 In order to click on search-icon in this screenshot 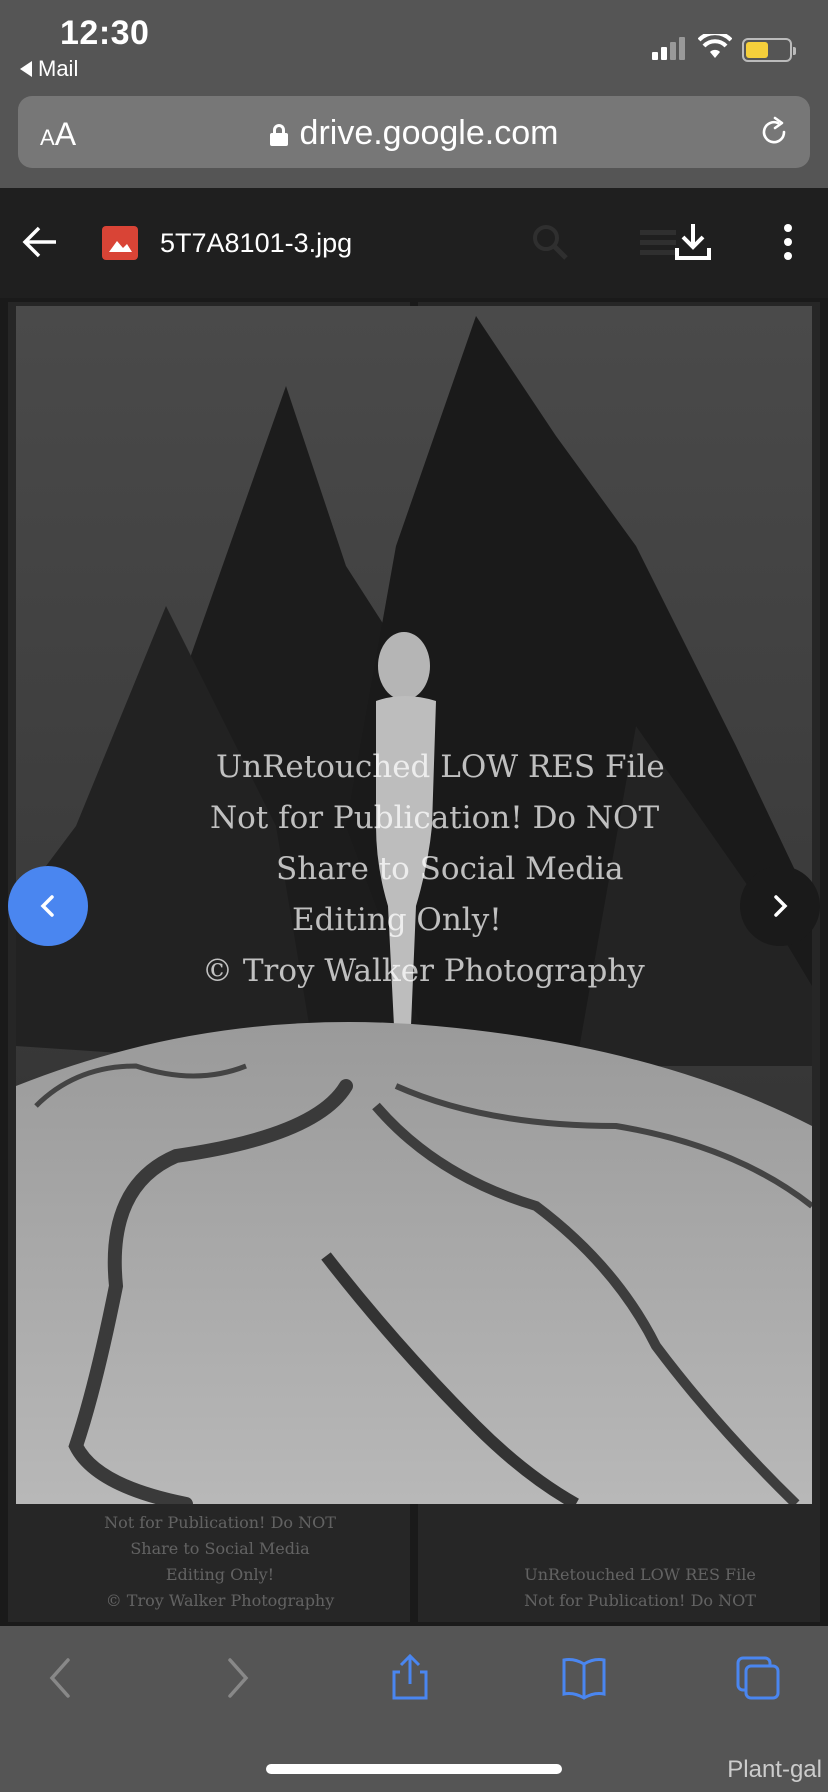, I will do `click(550, 242)`.